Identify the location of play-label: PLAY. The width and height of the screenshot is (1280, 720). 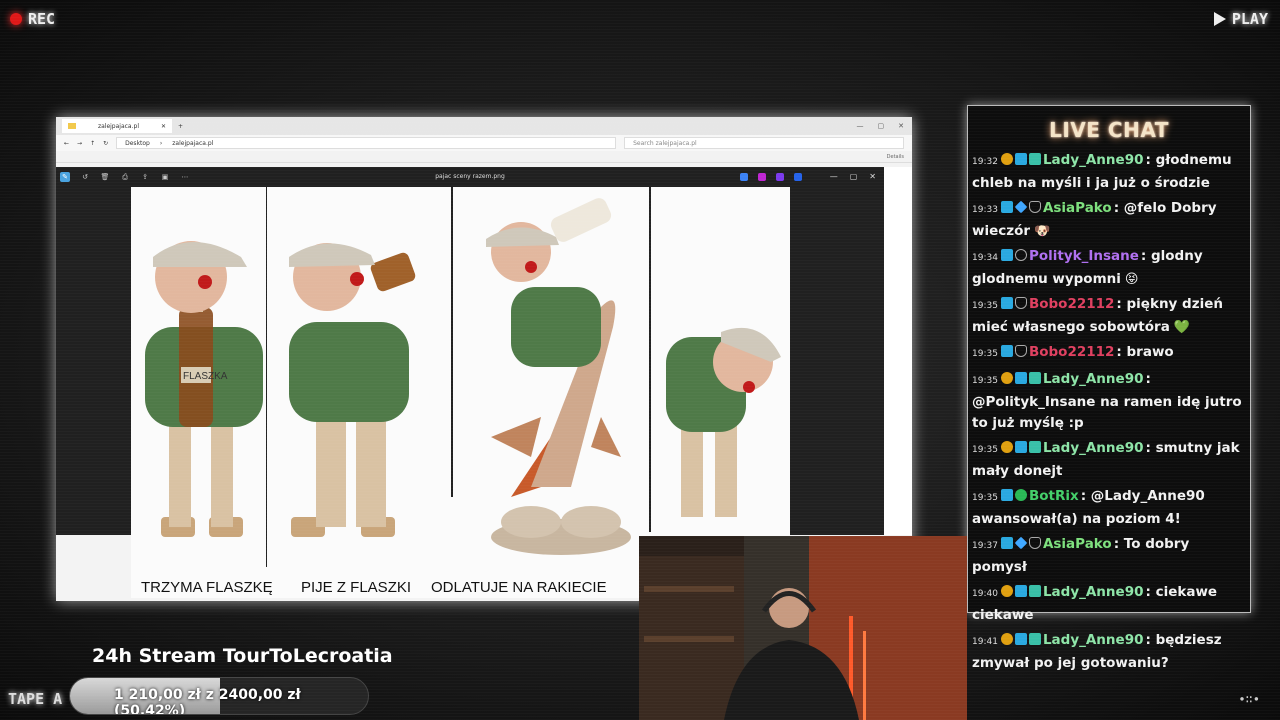
(1249, 19).